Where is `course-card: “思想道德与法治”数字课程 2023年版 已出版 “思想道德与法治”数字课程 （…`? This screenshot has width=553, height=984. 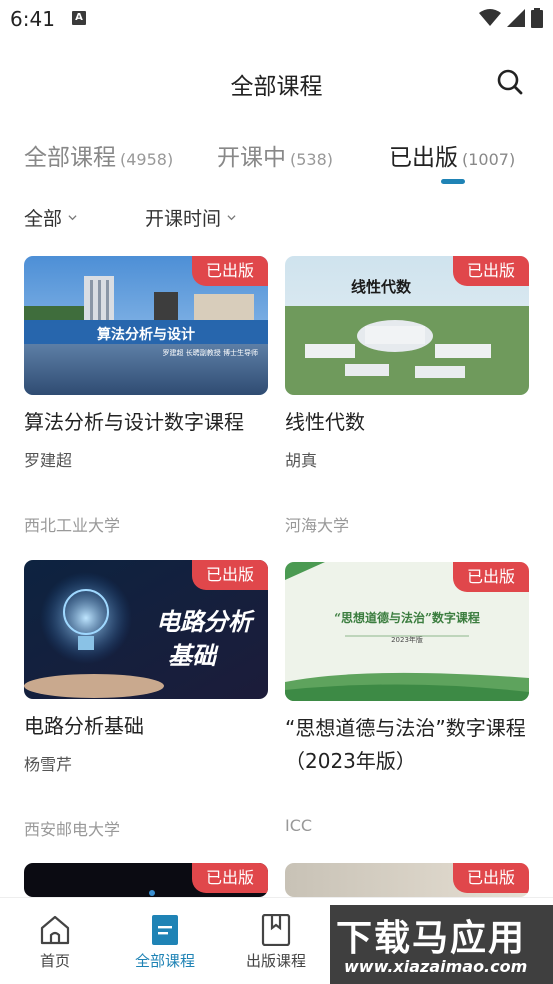
course-card: “思想道德与法治”数字课程 2023年版 已出版 “思想道德与法治”数字课程 （… is located at coordinates (407, 698).